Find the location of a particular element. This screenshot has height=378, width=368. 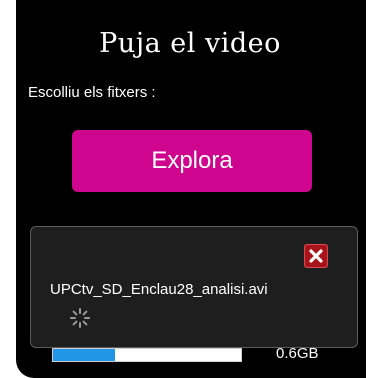

close-icon is located at coordinates (316, 256).